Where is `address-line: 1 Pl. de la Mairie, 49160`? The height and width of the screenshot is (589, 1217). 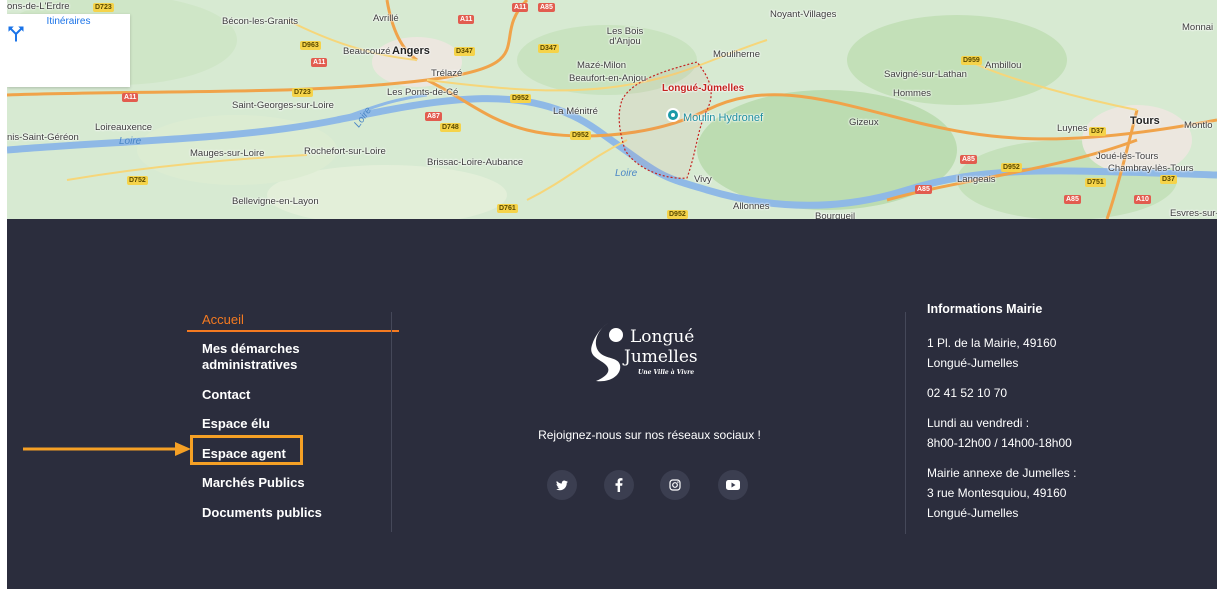 address-line: 1 Pl. de la Mairie, 49160 is located at coordinates (992, 343).